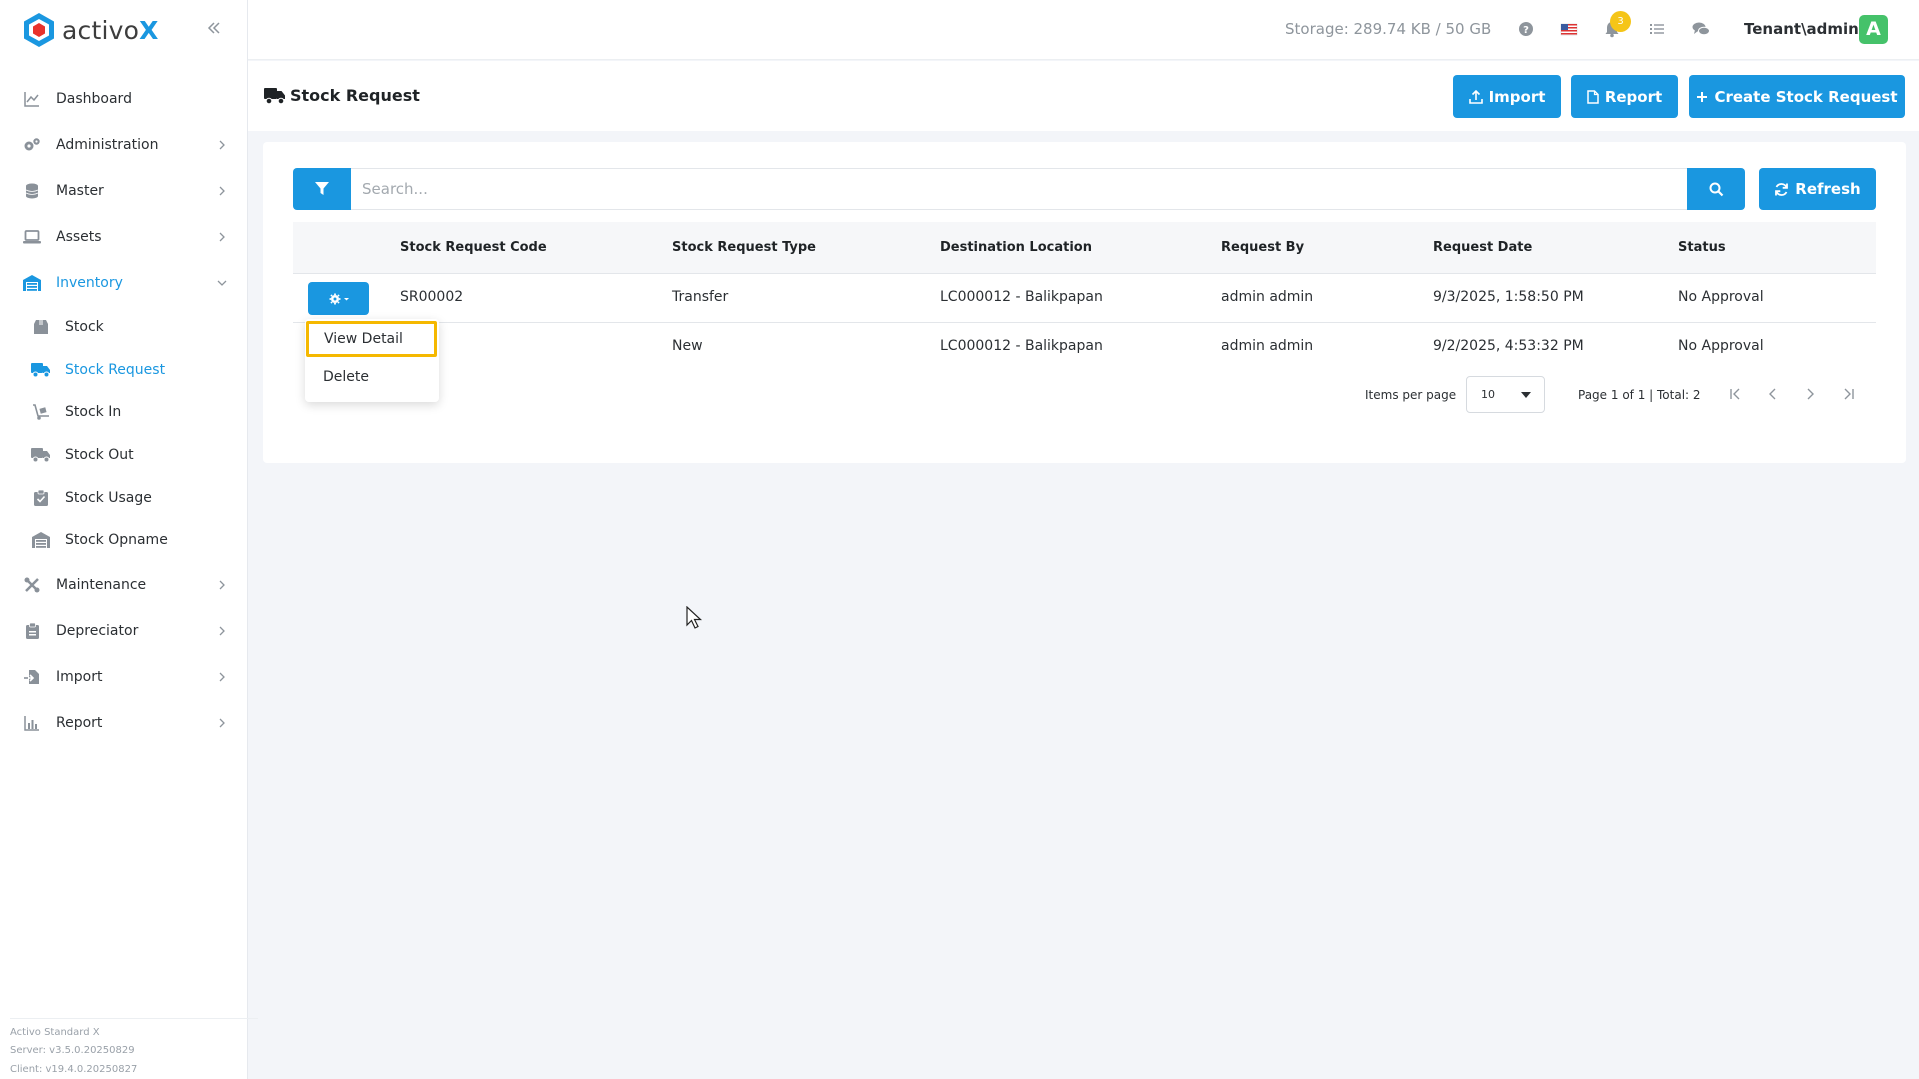  Describe the element at coordinates (1021, 346) in the screenshot. I see `cell-destination: LC000012 - Balikpapan` at that location.